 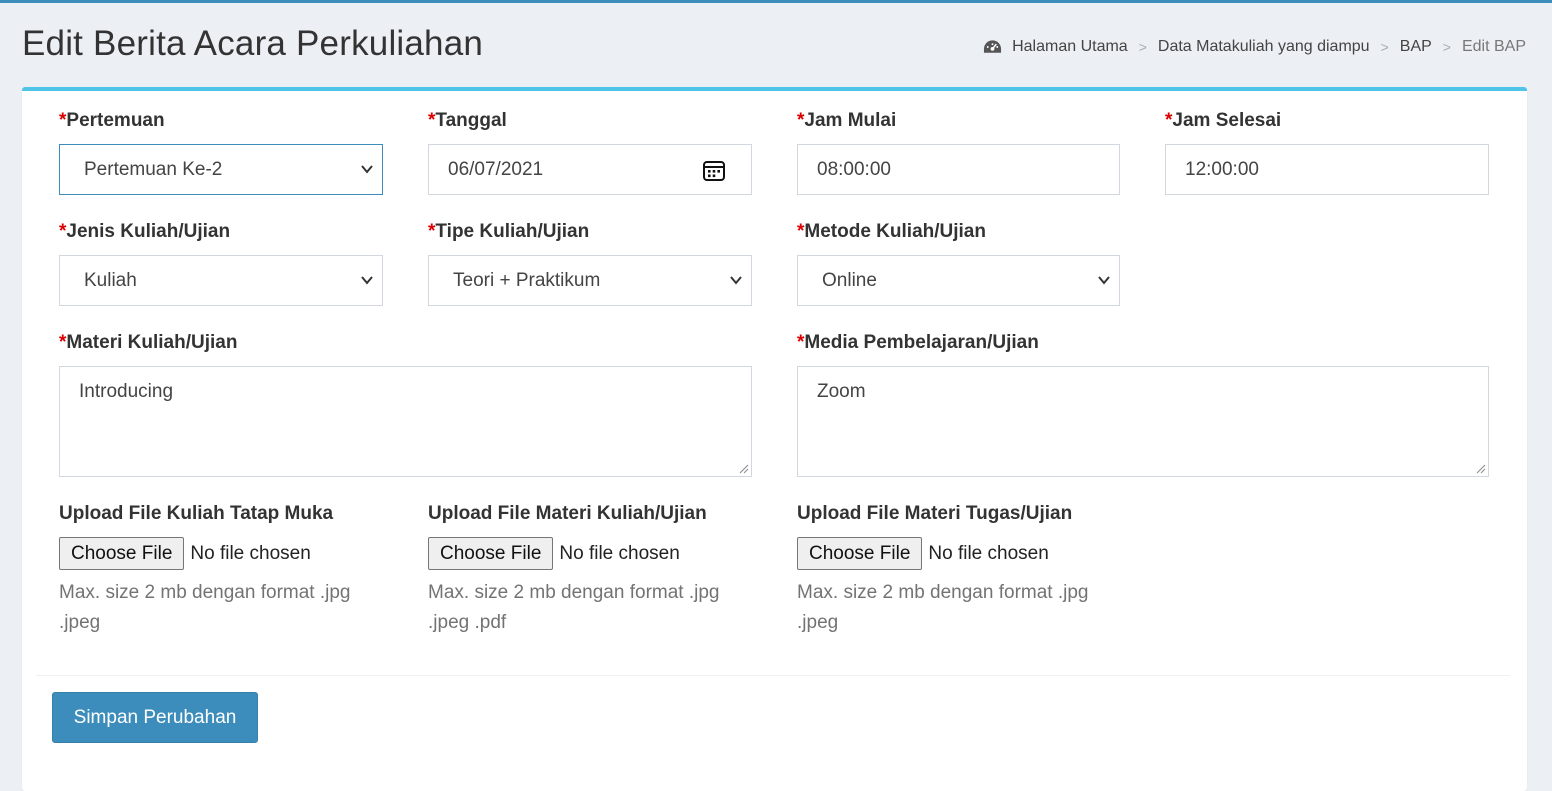 What do you see at coordinates (567, 513) in the screenshot?
I see `upload-materi-label: Upload File Materi Kuliah/Ujian` at bounding box center [567, 513].